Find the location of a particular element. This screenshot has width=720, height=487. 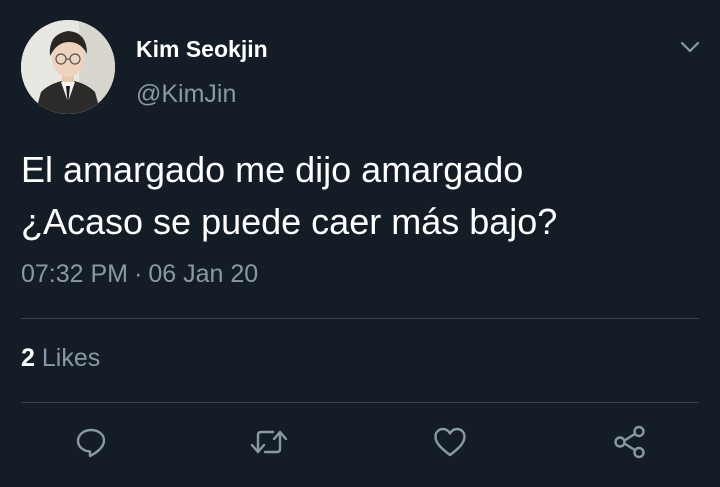

tweet-menu-button is located at coordinates (690, 47).